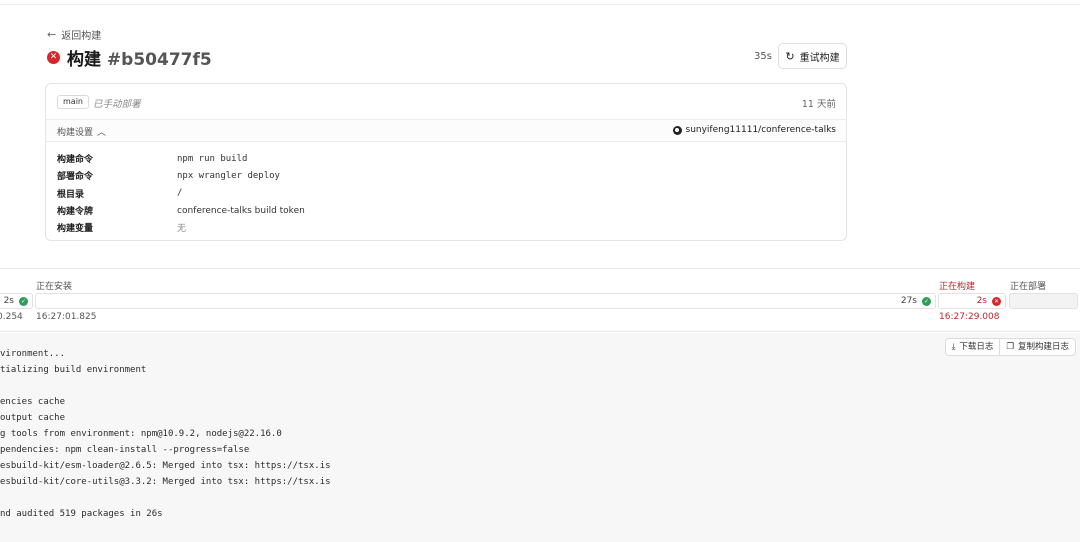 The width and height of the screenshot is (1080, 542). What do you see at coordinates (52, 34) in the screenshot?
I see `arrow-left-icon: ←` at bounding box center [52, 34].